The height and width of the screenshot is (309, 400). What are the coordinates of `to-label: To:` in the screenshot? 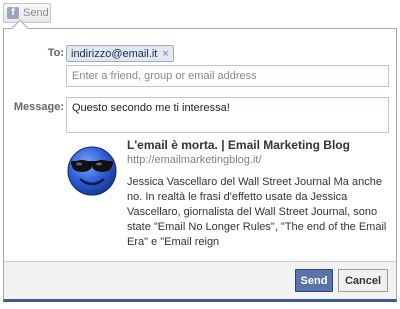 It's located at (55, 53).